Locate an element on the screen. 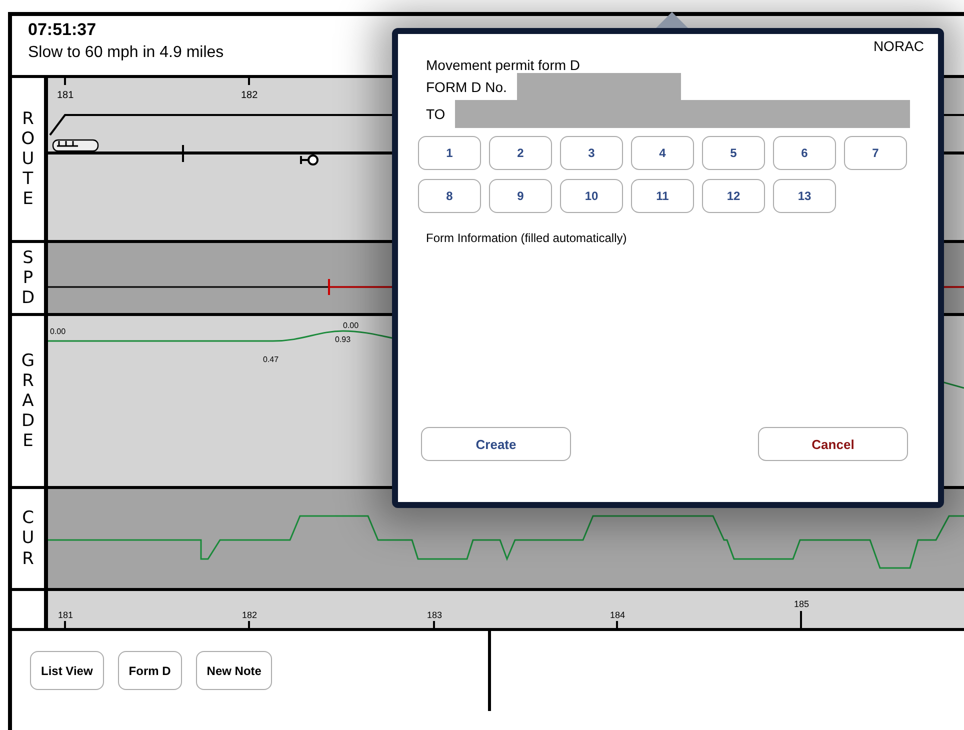  field-label: FORM D No. is located at coordinates (466, 86).